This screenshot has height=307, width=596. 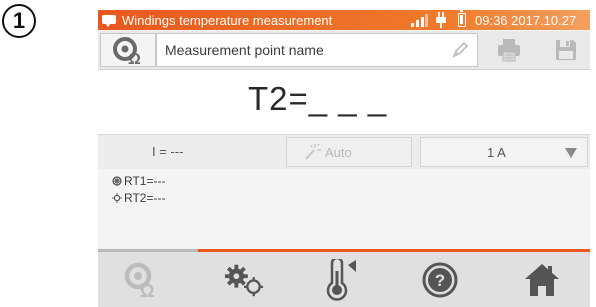 I want to click on rt1-label: RT1=---, so click(x=145, y=181).